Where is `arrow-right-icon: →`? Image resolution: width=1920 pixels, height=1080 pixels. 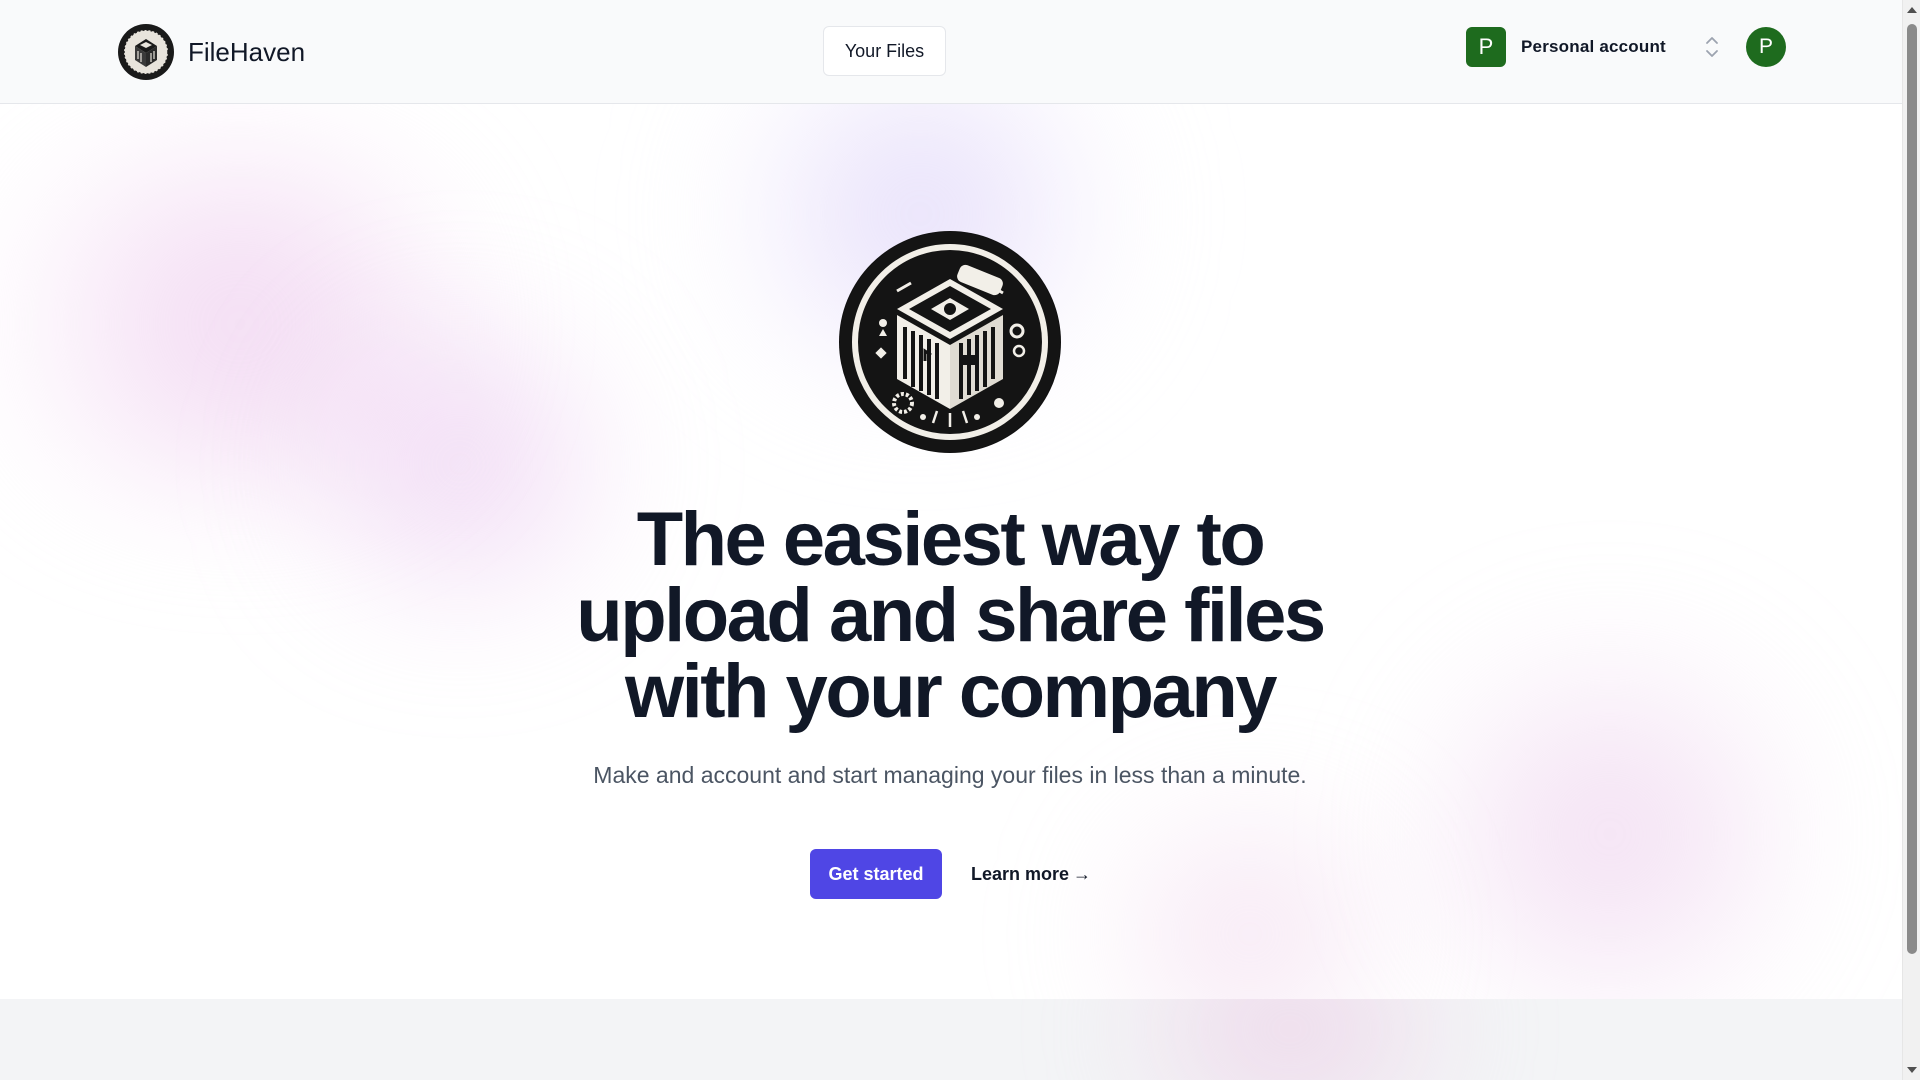 arrow-right-icon: → is located at coordinates (1082, 873).